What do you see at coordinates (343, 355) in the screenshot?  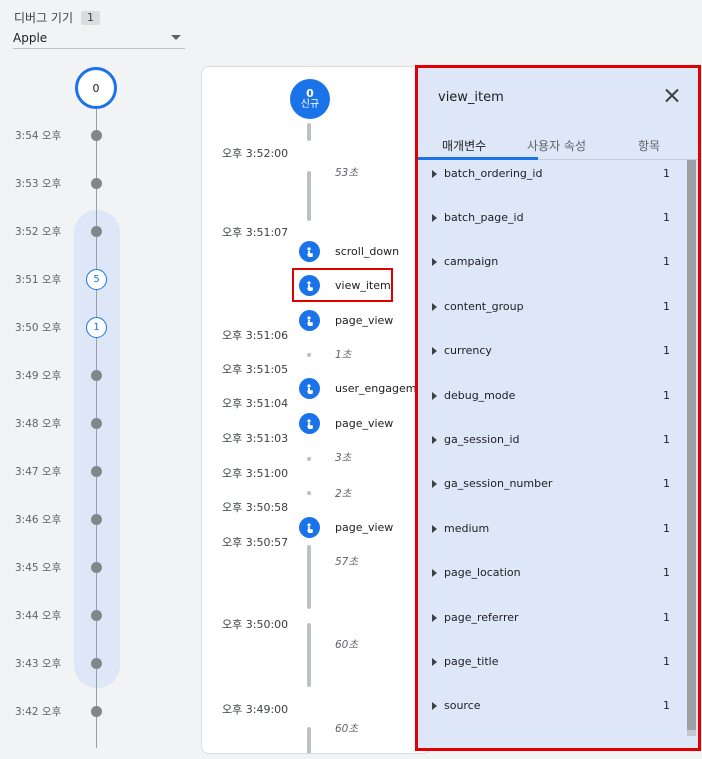 I see `duration-label: 1초` at bounding box center [343, 355].